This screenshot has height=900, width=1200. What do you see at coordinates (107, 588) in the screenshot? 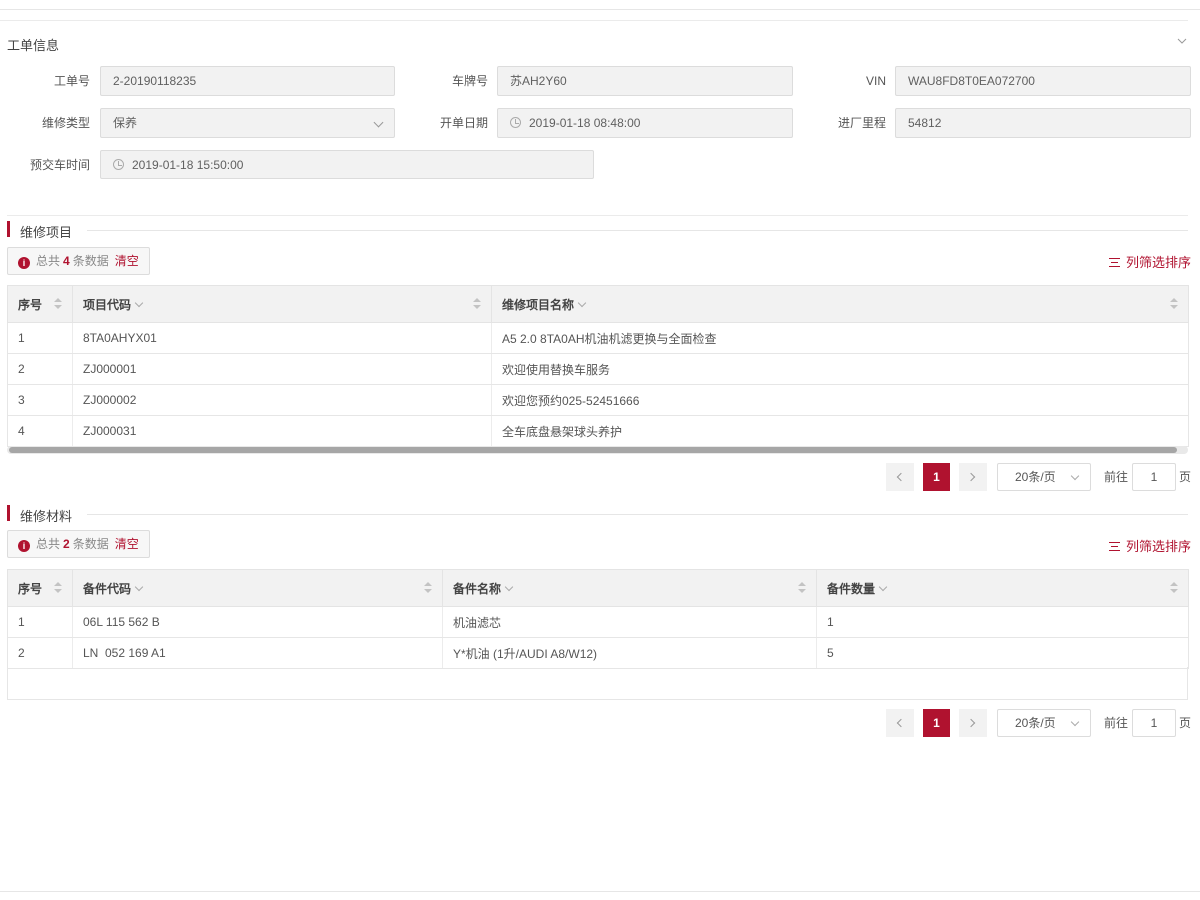
I see `col-header-text: 备件代码` at bounding box center [107, 588].